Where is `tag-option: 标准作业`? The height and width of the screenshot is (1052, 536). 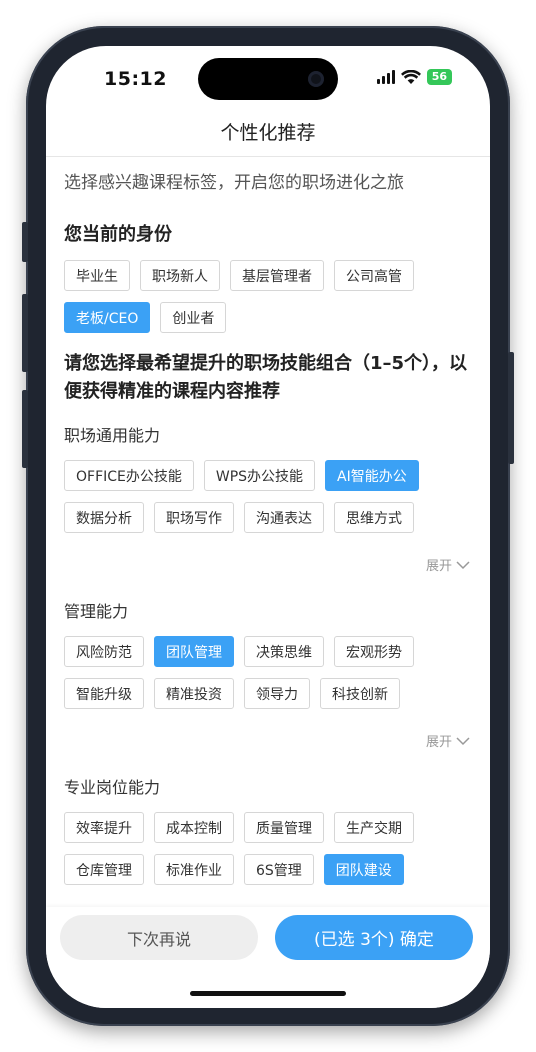
tag-option: 标准作业 is located at coordinates (194, 869).